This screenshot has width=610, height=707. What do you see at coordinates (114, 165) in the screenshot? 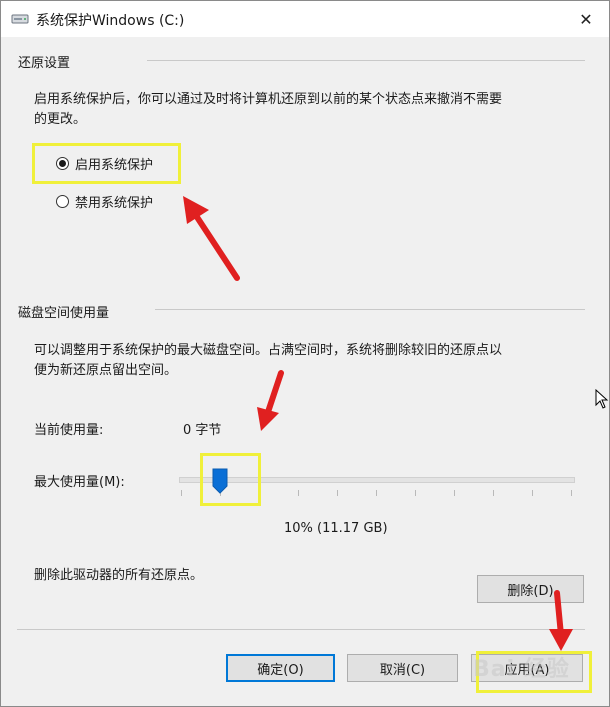
I see `enable-protection-label: 启用系统保护` at bounding box center [114, 165].